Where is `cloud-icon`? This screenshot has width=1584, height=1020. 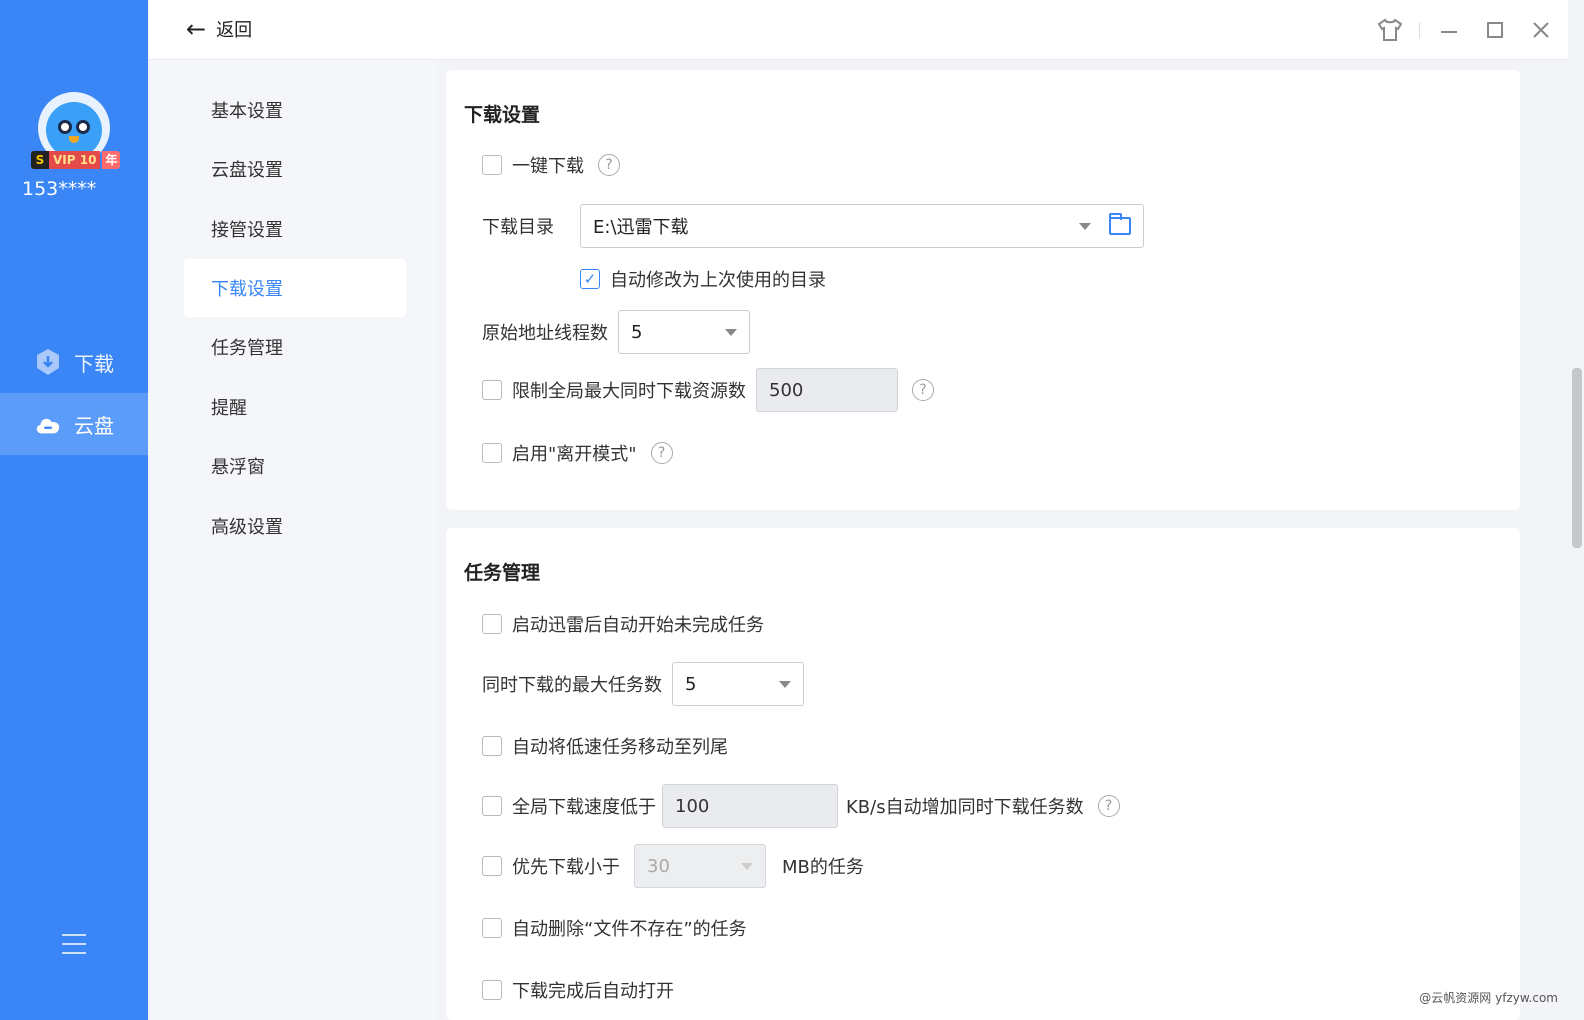
cloud-icon is located at coordinates (48, 424).